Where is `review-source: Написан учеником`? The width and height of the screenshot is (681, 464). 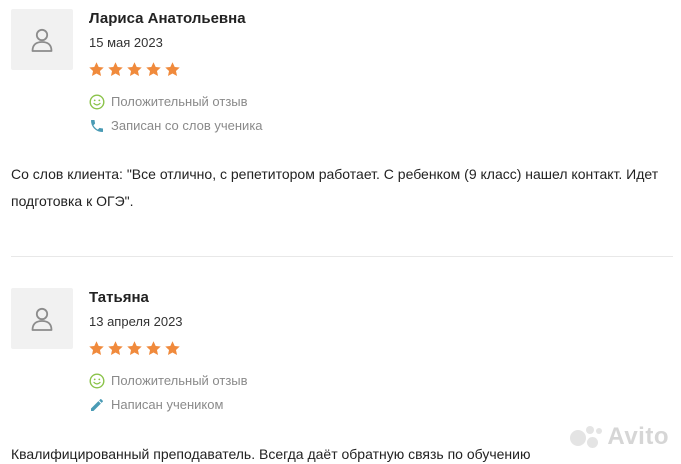
review-source: Написан учеником is located at coordinates (155, 404).